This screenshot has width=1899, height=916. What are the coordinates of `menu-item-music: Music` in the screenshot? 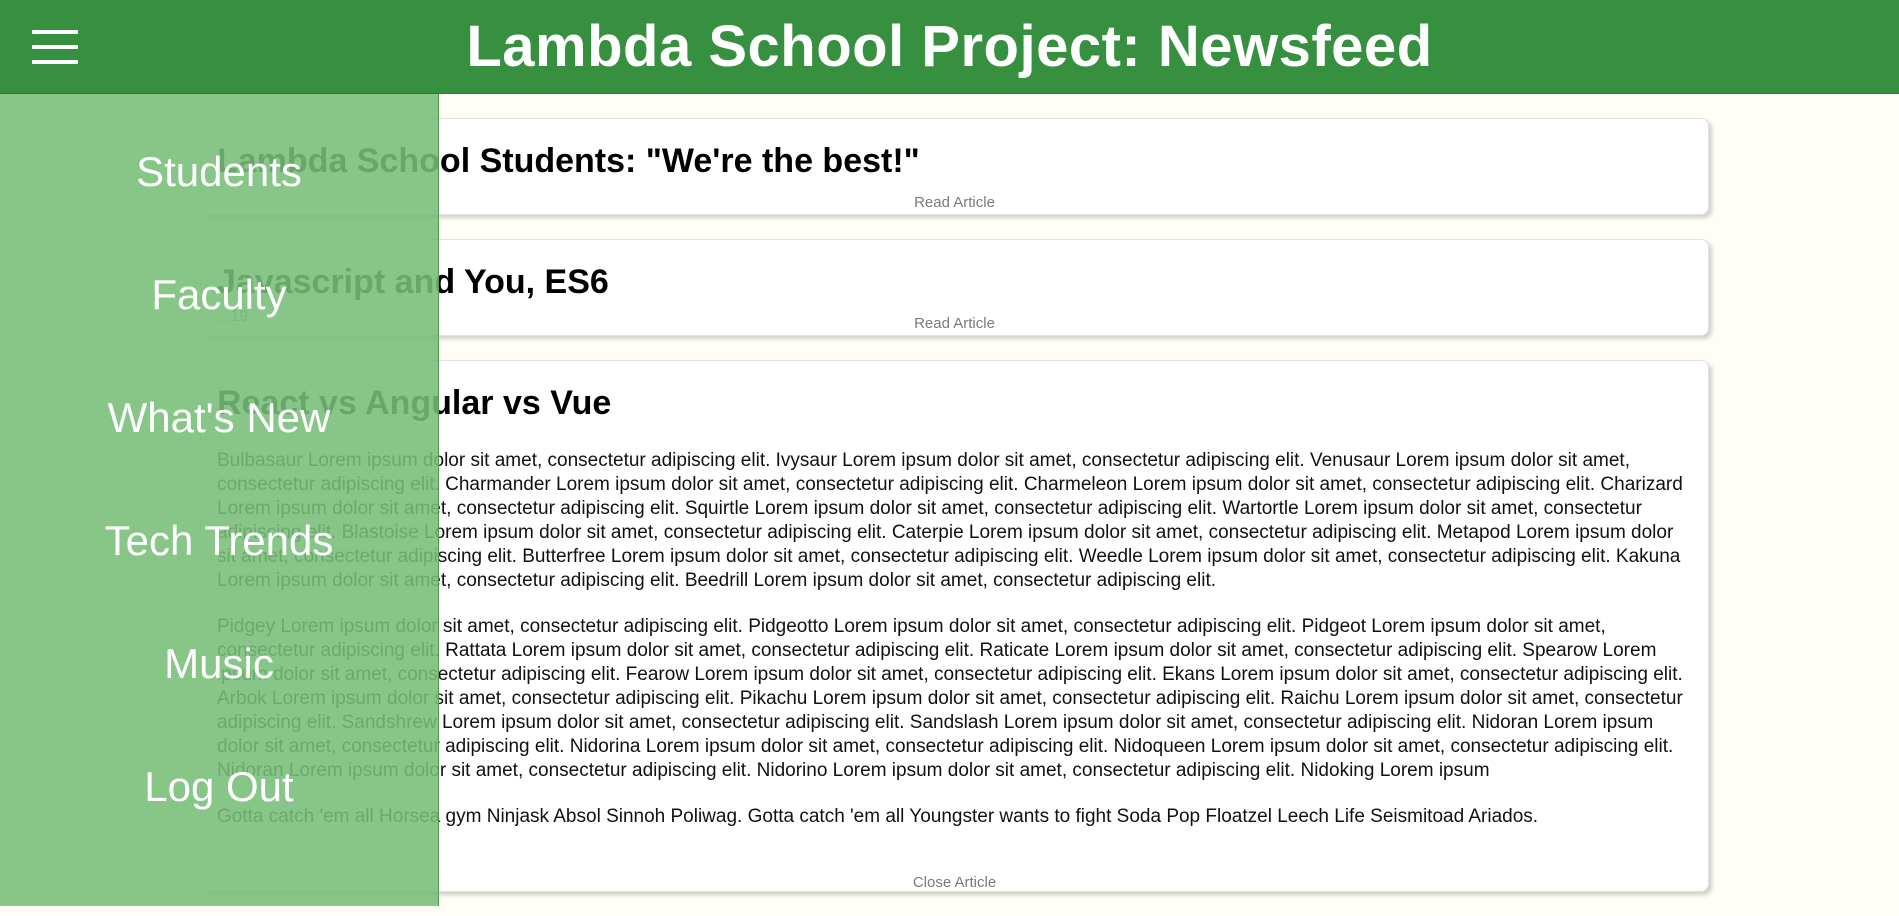 It's located at (219, 703).